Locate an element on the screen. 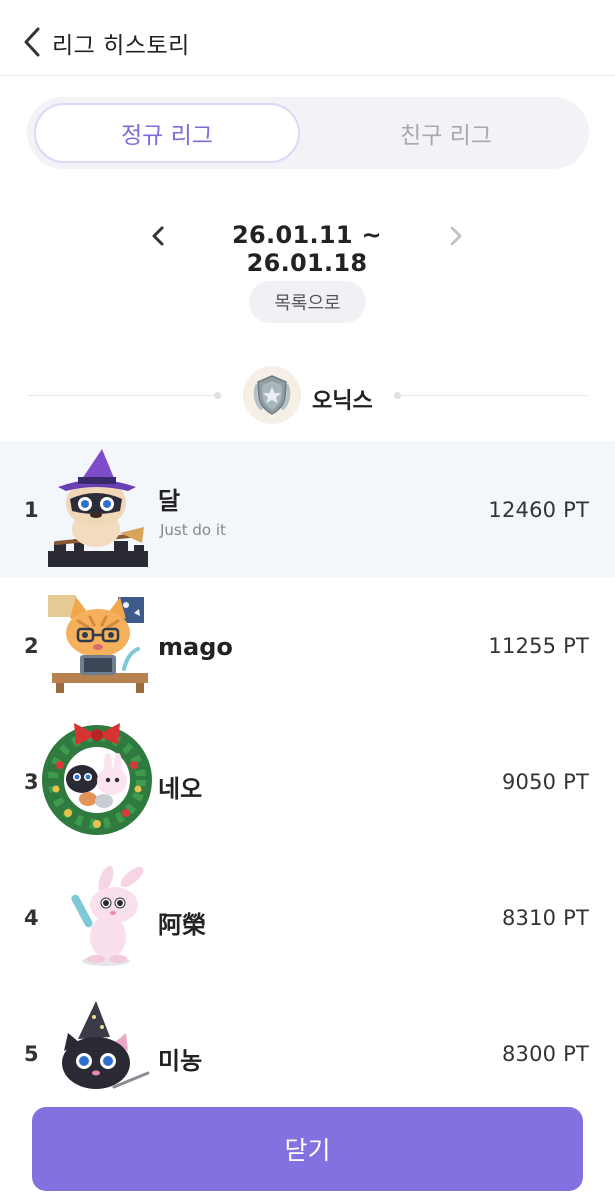 The image size is (615, 1200). witch-raccoon-avatar is located at coordinates (98, 507).